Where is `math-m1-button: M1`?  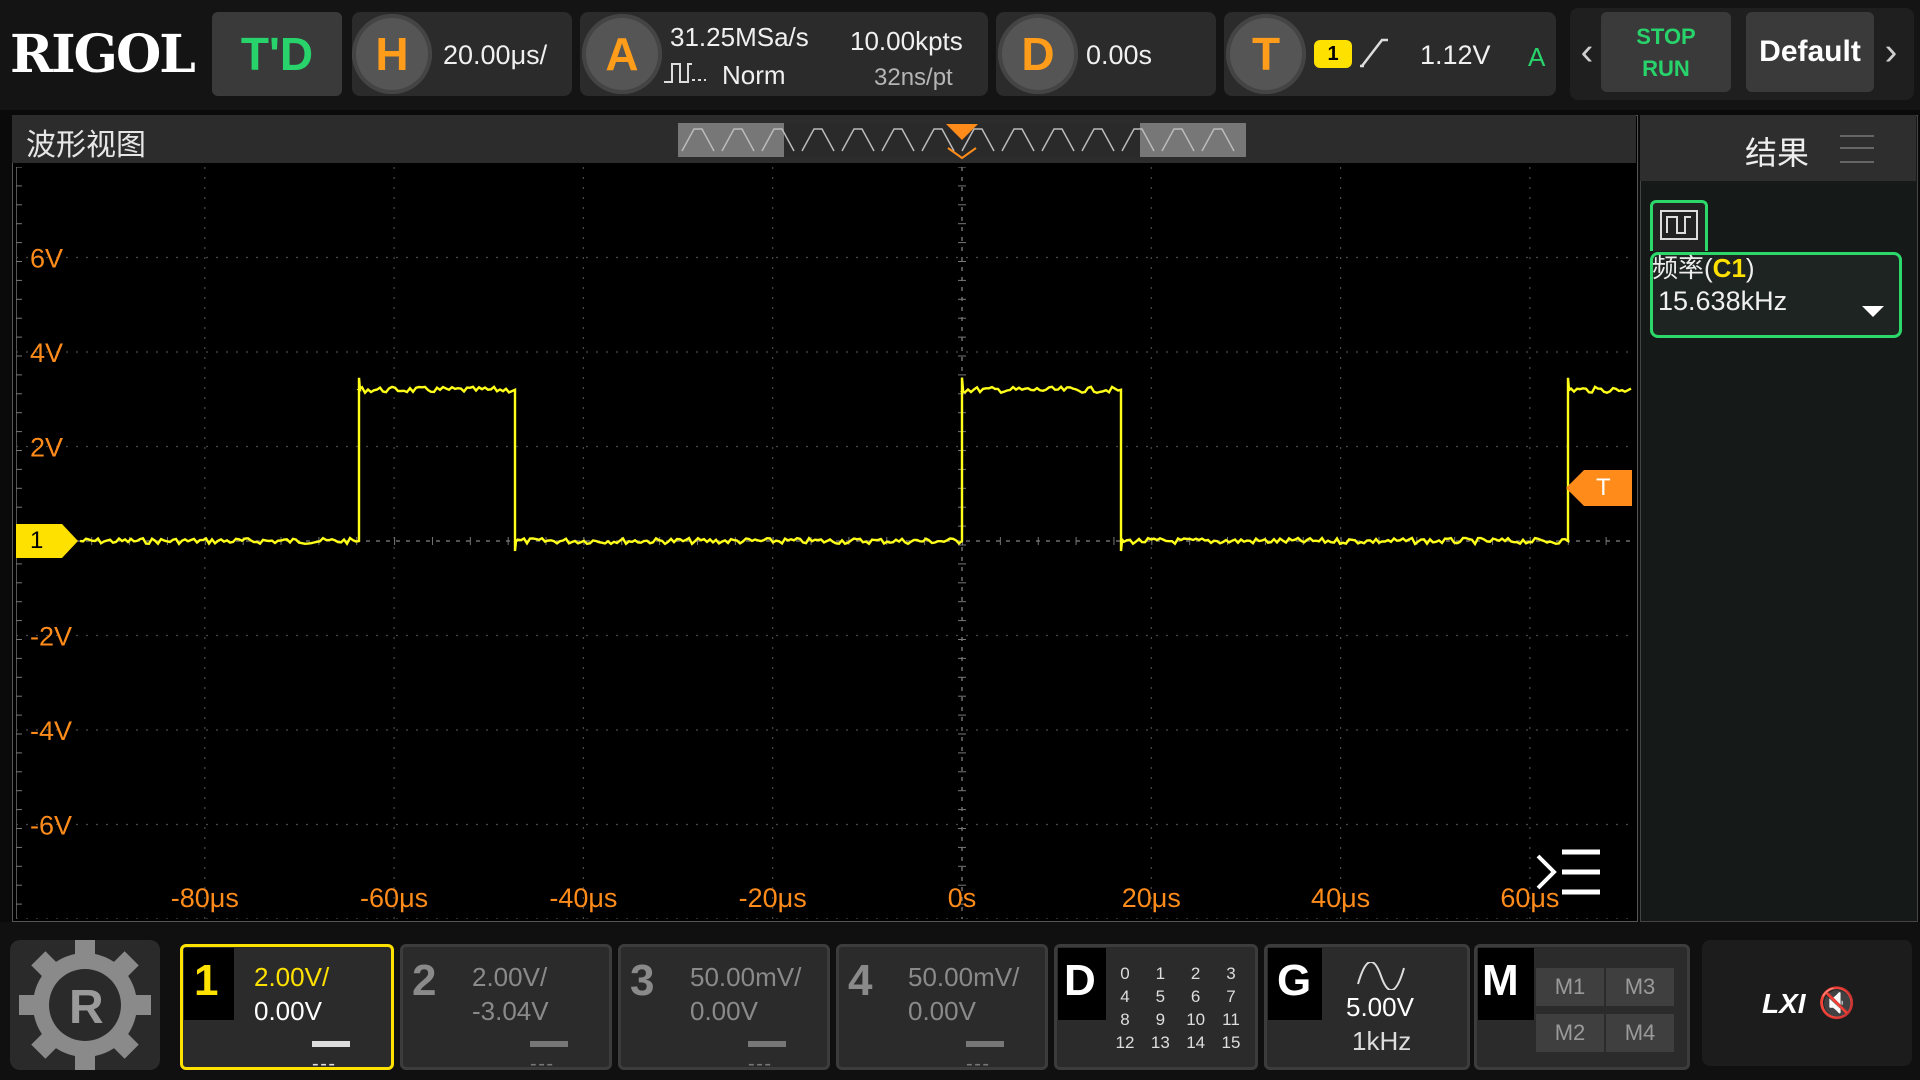
math-m1-button: M1 is located at coordinates (1570, 987).